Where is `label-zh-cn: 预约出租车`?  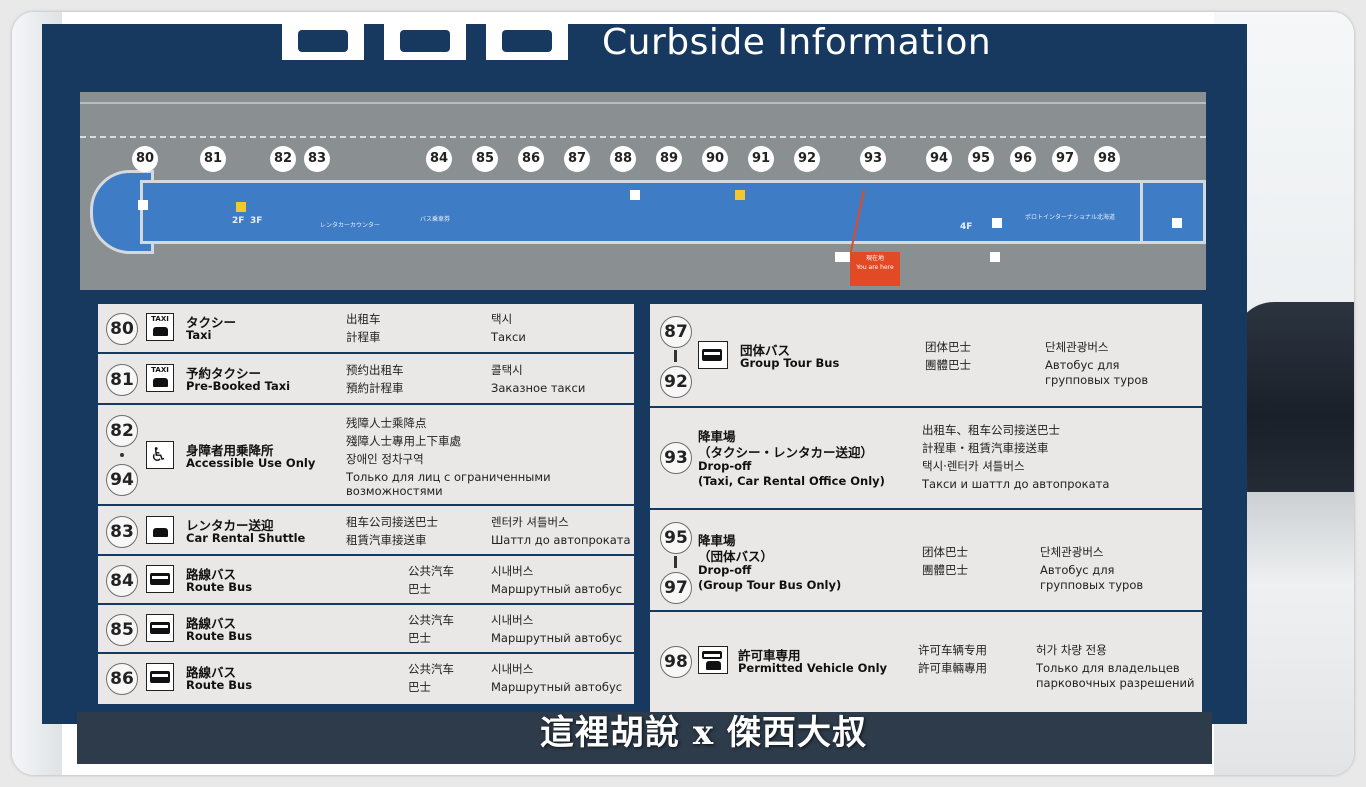 label-zh-cn: 预约出租车 is located at coordinates (375, 370).